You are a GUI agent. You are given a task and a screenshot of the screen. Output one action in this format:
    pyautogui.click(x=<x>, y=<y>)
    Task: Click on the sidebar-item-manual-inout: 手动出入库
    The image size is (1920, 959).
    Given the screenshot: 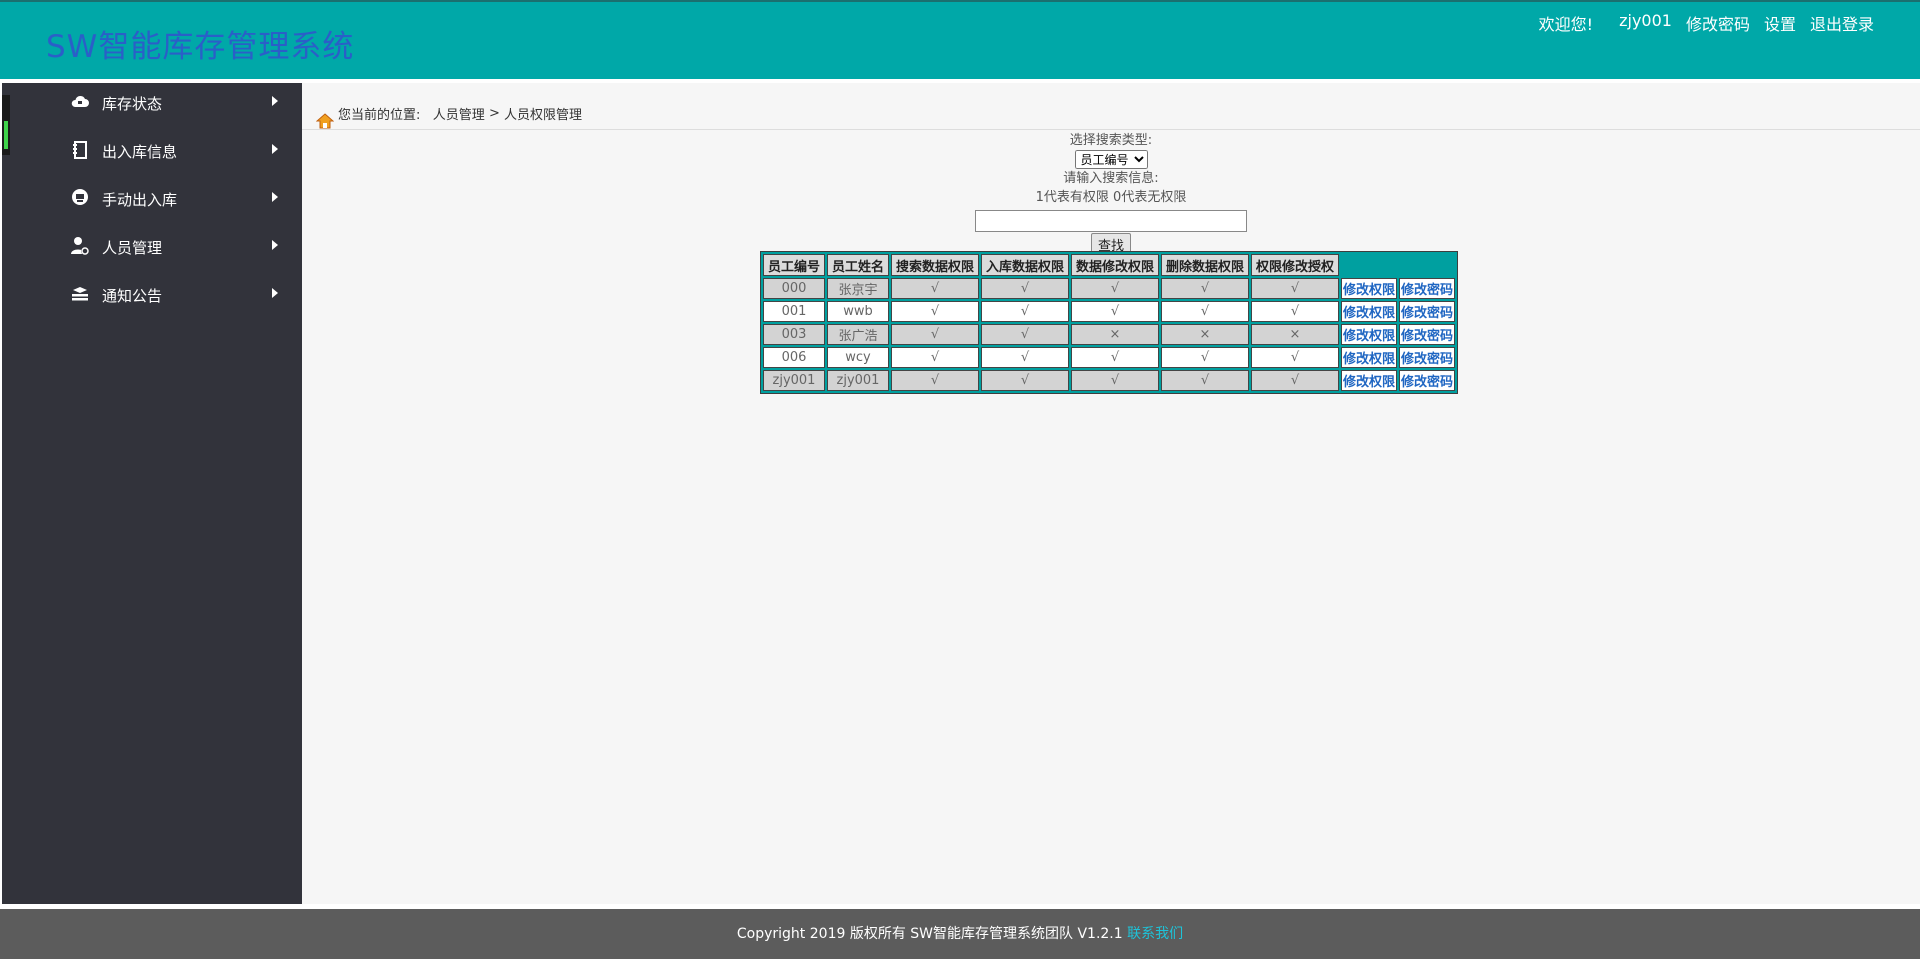 What is the action you would take?
    pyautogui.click(x=152, y=199)
    